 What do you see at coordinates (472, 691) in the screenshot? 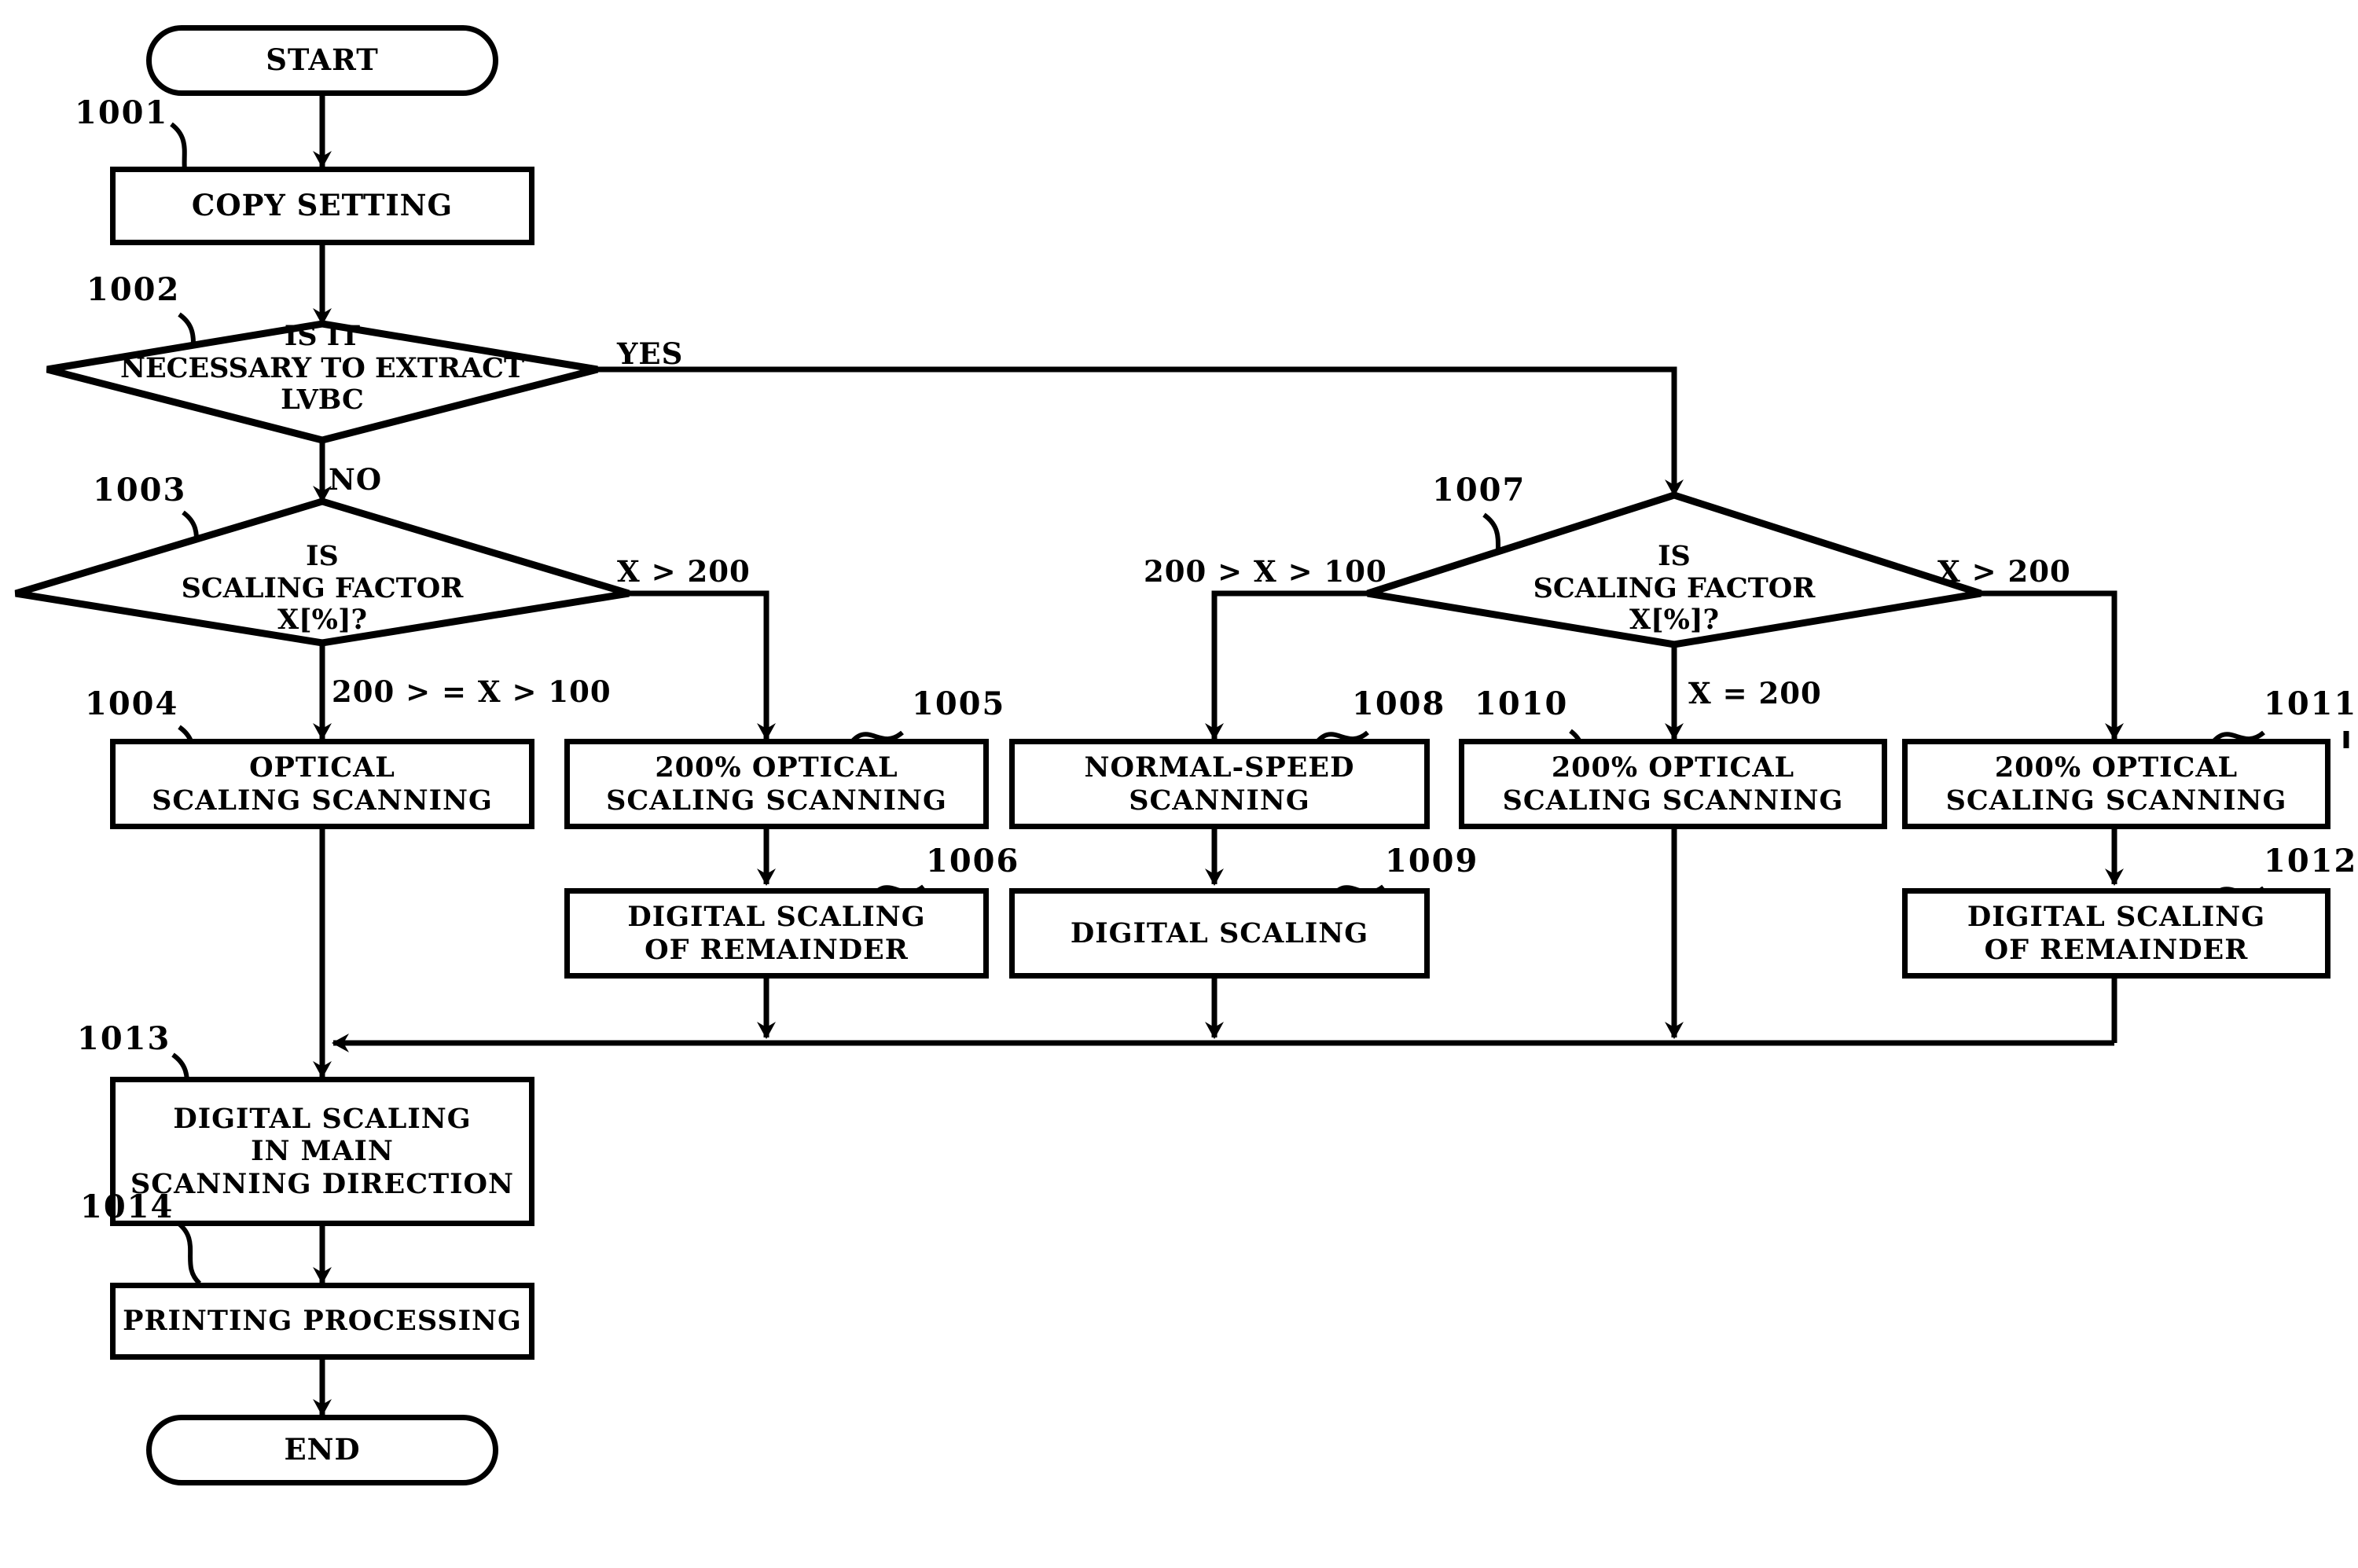
I see `edge-label-1003-main: 200 > = X > 100` at bounding box center [472, 691].